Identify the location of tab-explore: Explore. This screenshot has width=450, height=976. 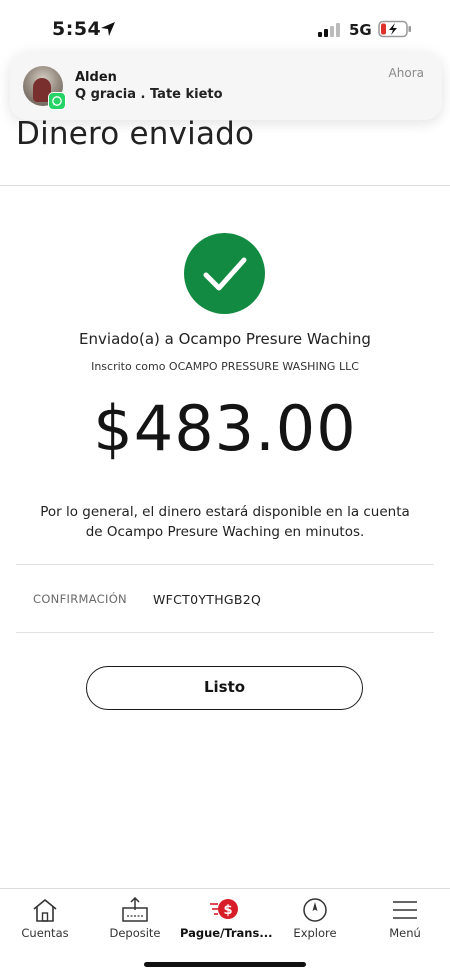
(315, 919).